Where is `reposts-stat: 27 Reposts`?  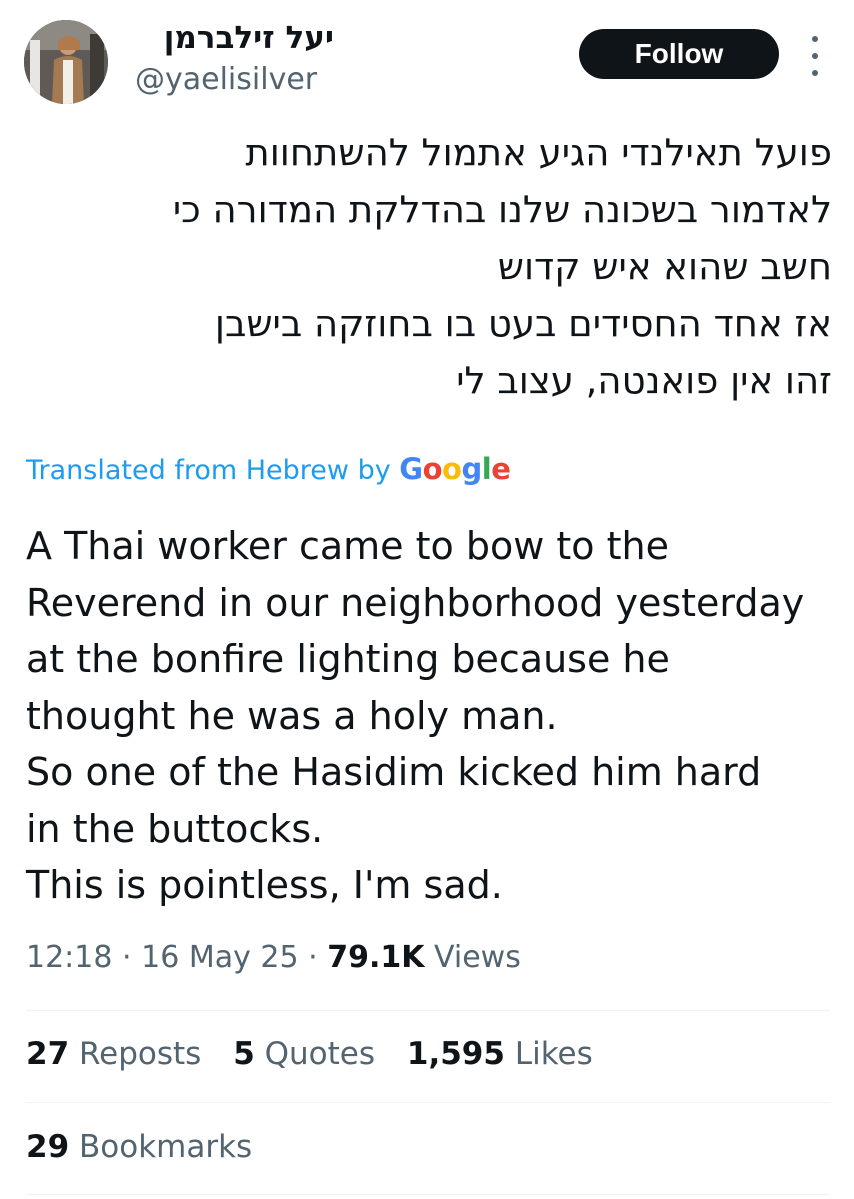 reposts-stat: 27 Reposts is located at coordinates (113, 1054).